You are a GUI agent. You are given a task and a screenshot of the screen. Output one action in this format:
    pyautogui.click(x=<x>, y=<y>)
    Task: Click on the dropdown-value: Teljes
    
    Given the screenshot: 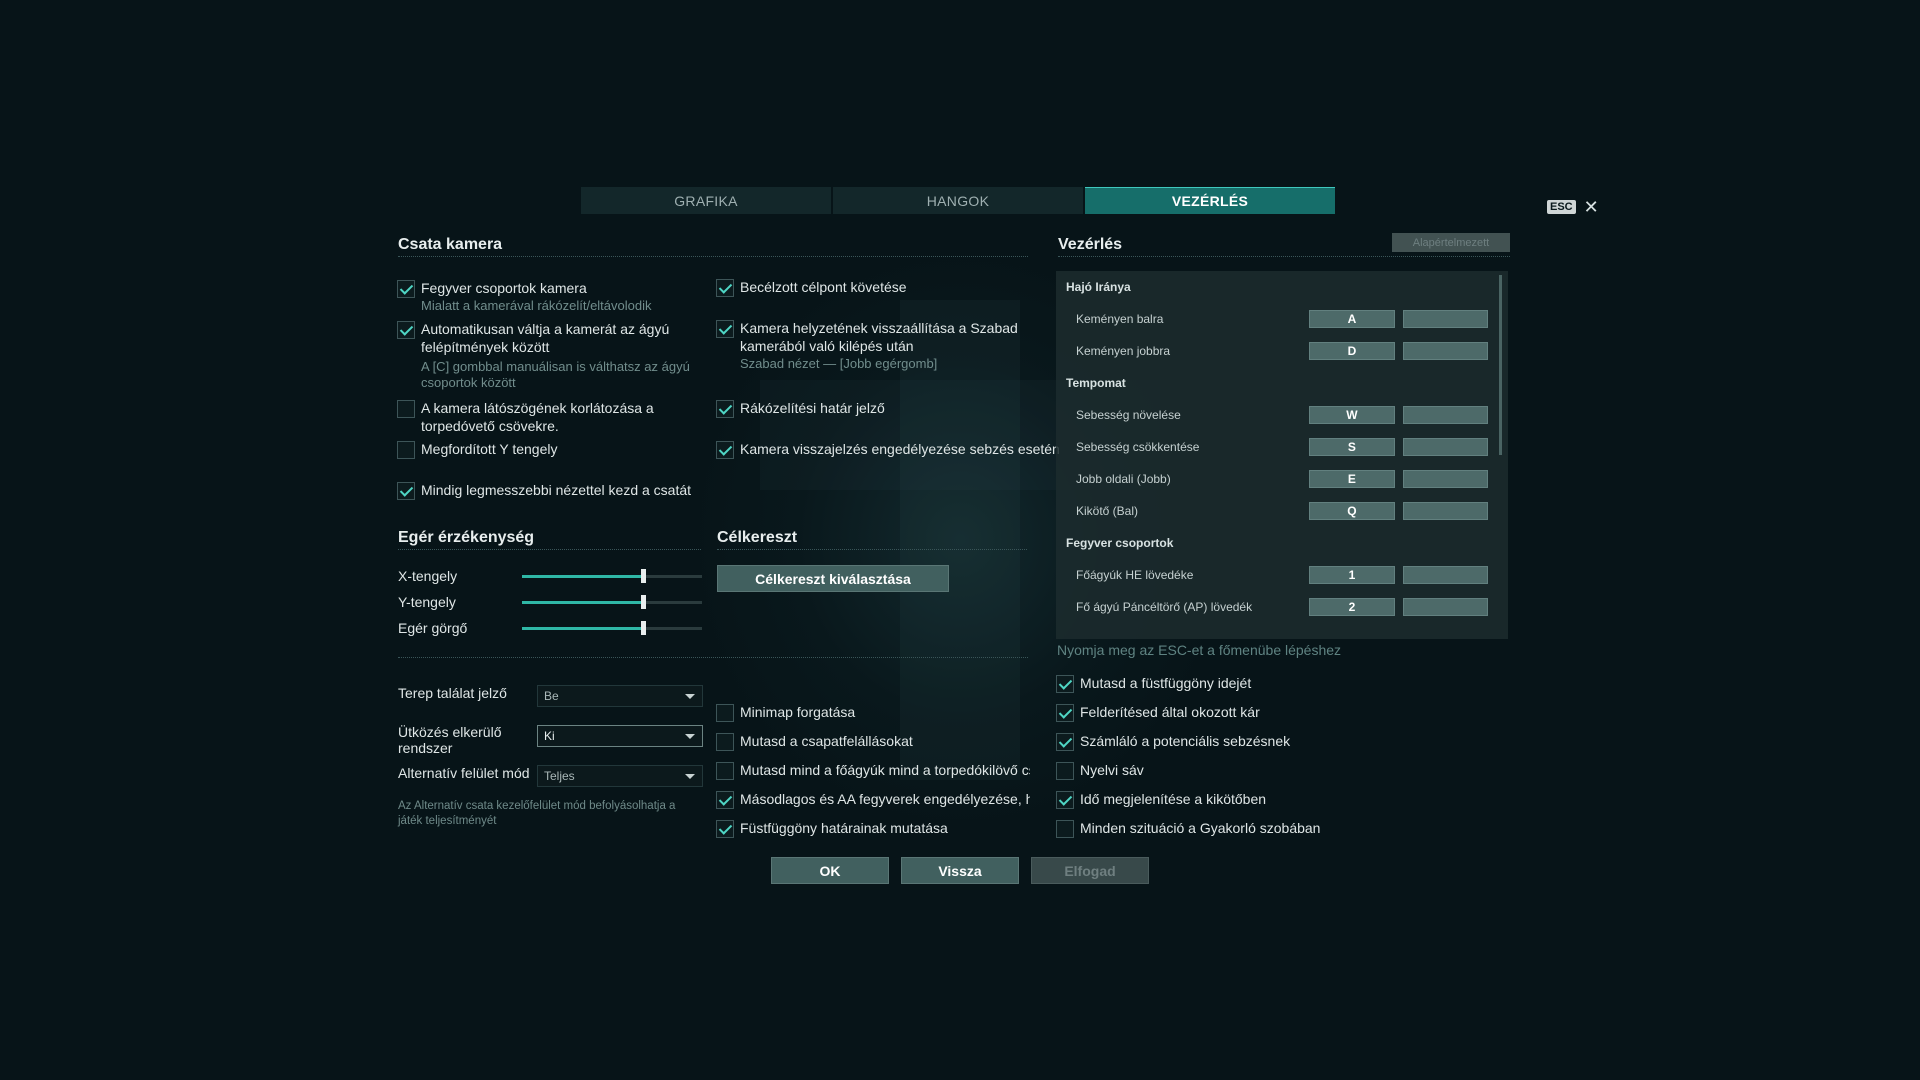 What is the action you would take?
    pyautogui.click(x=559, y=776)
    